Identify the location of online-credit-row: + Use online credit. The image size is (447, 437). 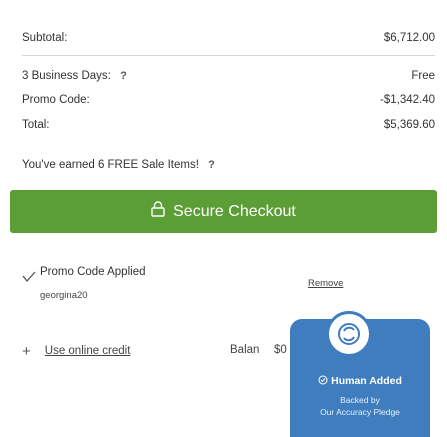
(76, 351).